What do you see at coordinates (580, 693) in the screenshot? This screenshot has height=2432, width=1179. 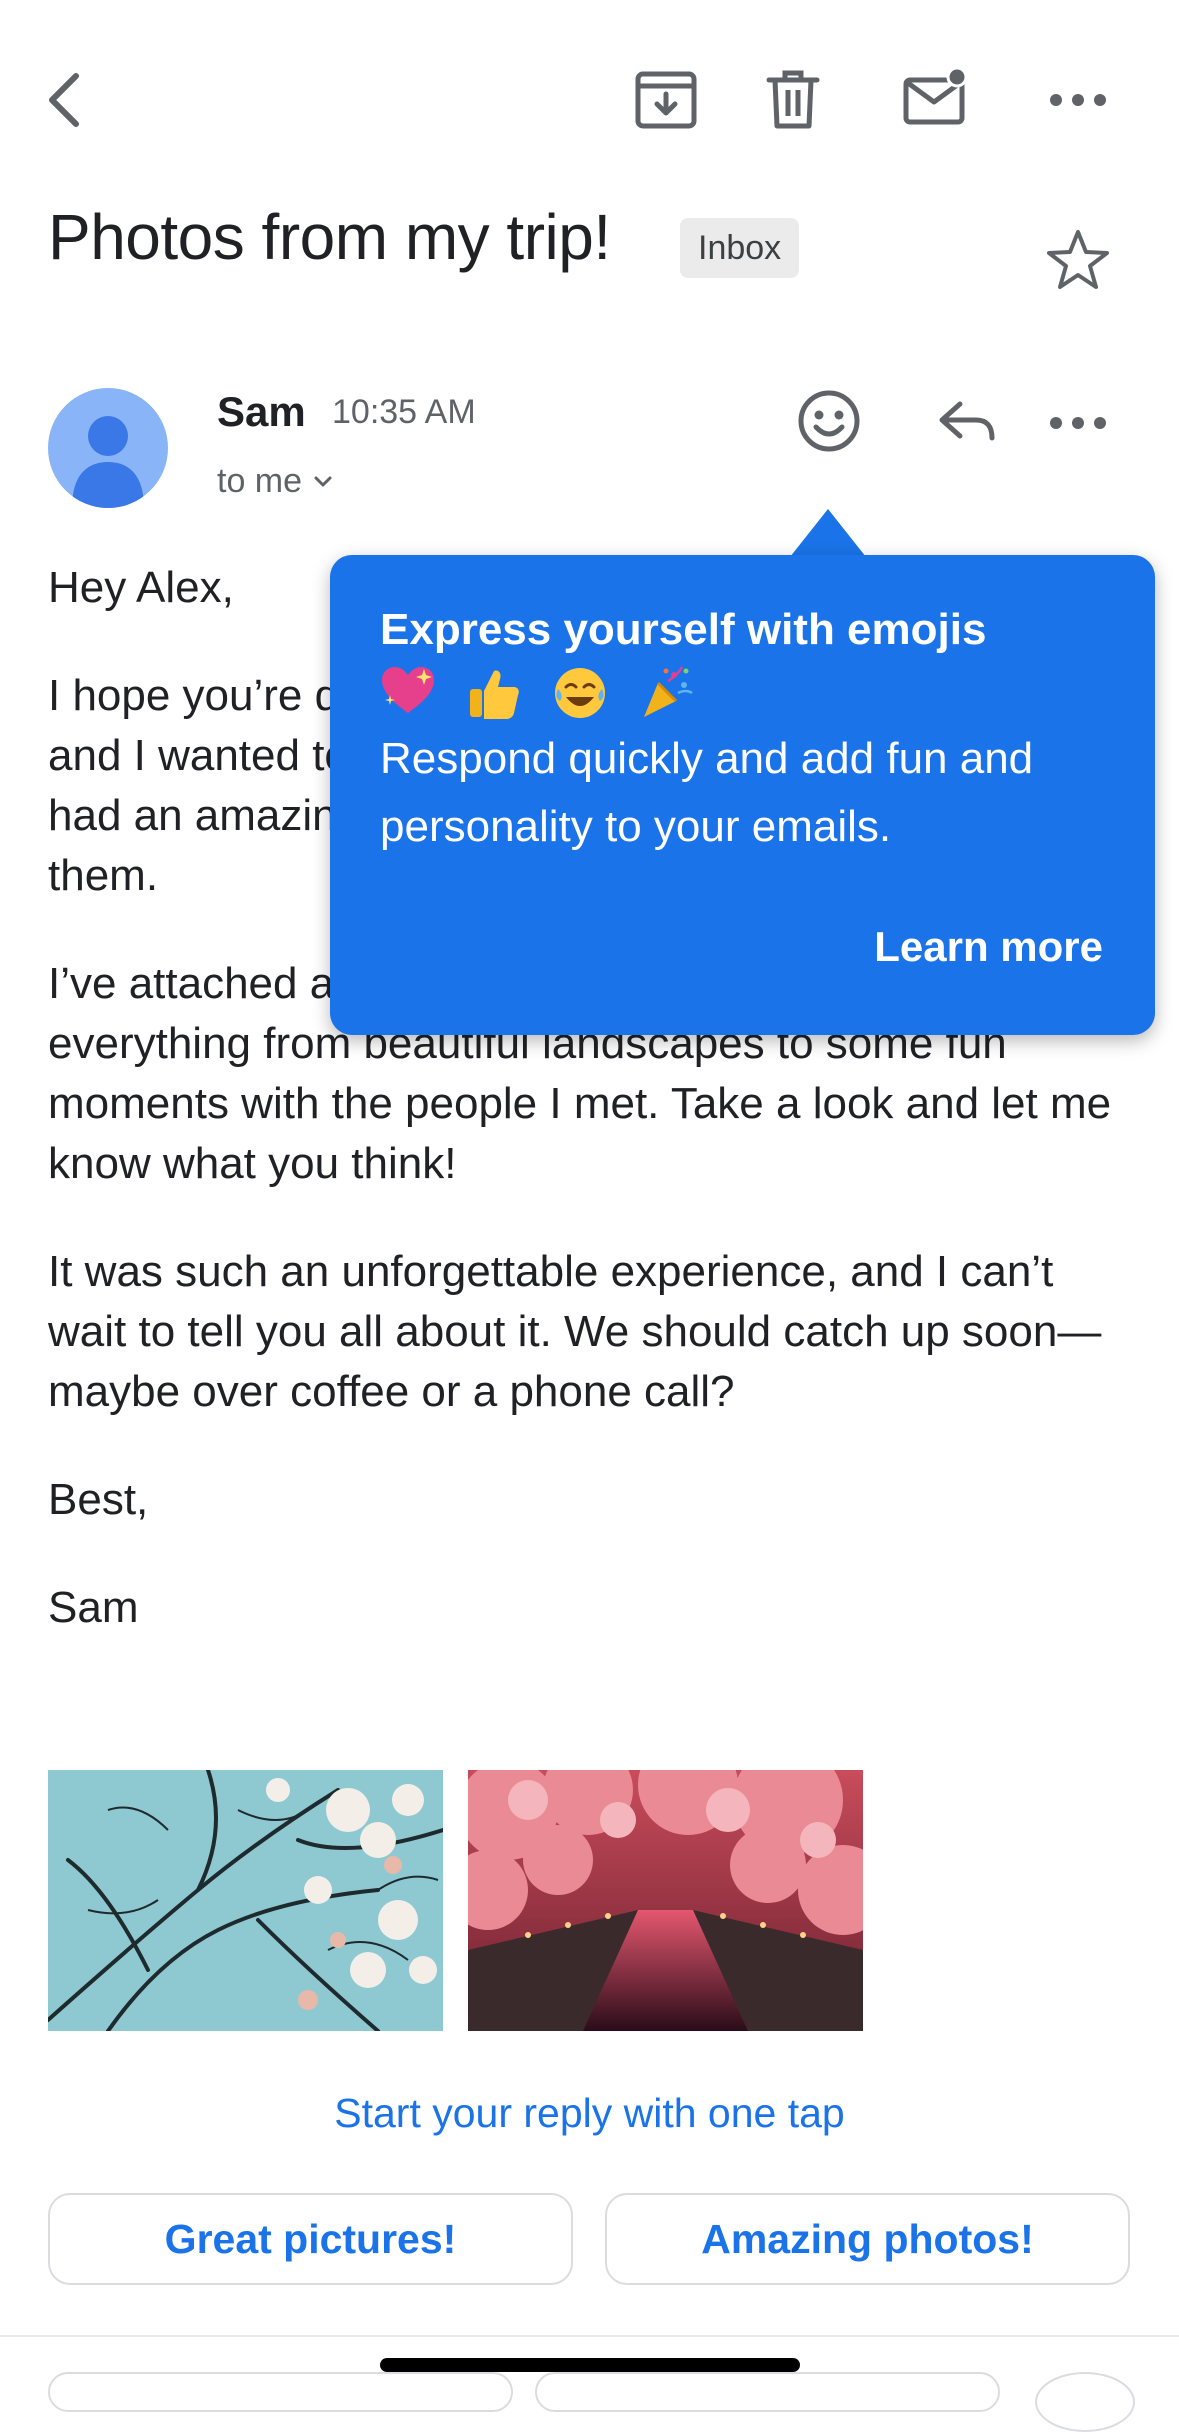 I see `tears-of-joy-icon` at bounding box center [580, 693].